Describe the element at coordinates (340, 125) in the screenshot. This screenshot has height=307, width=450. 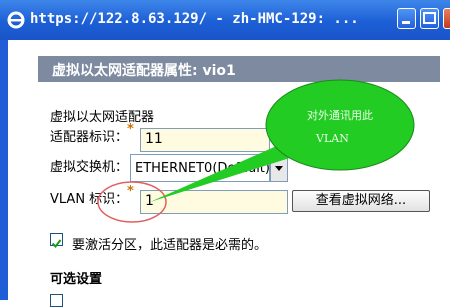
I see `callout-bubble` at that location.